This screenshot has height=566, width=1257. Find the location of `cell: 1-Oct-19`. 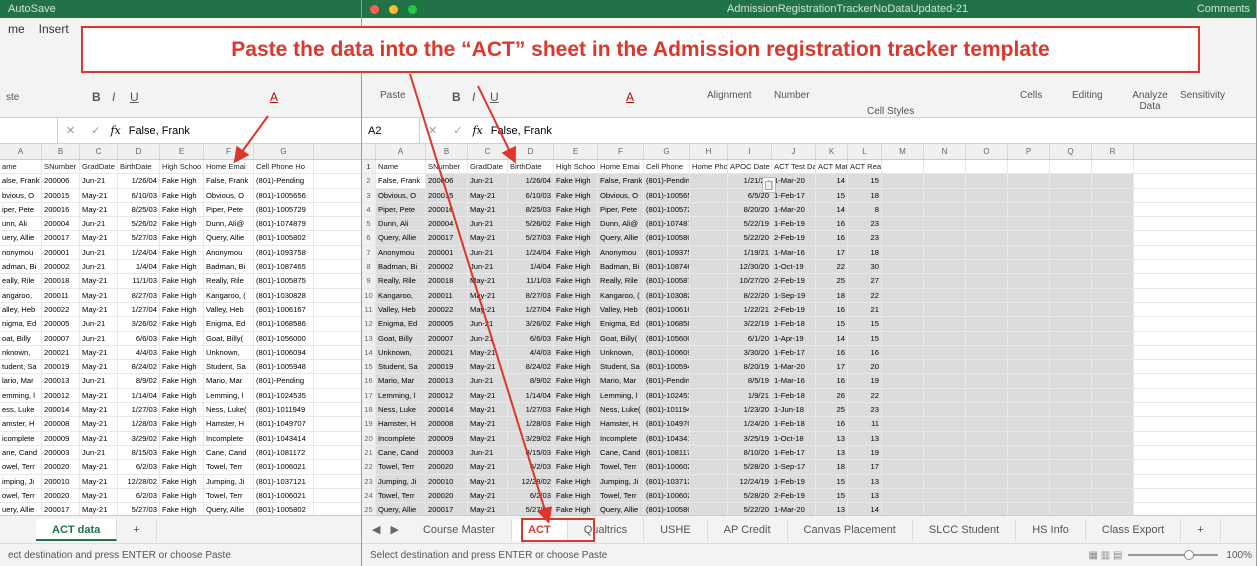

cell: 1-Oct-19 is located at coordinates (794, 267).